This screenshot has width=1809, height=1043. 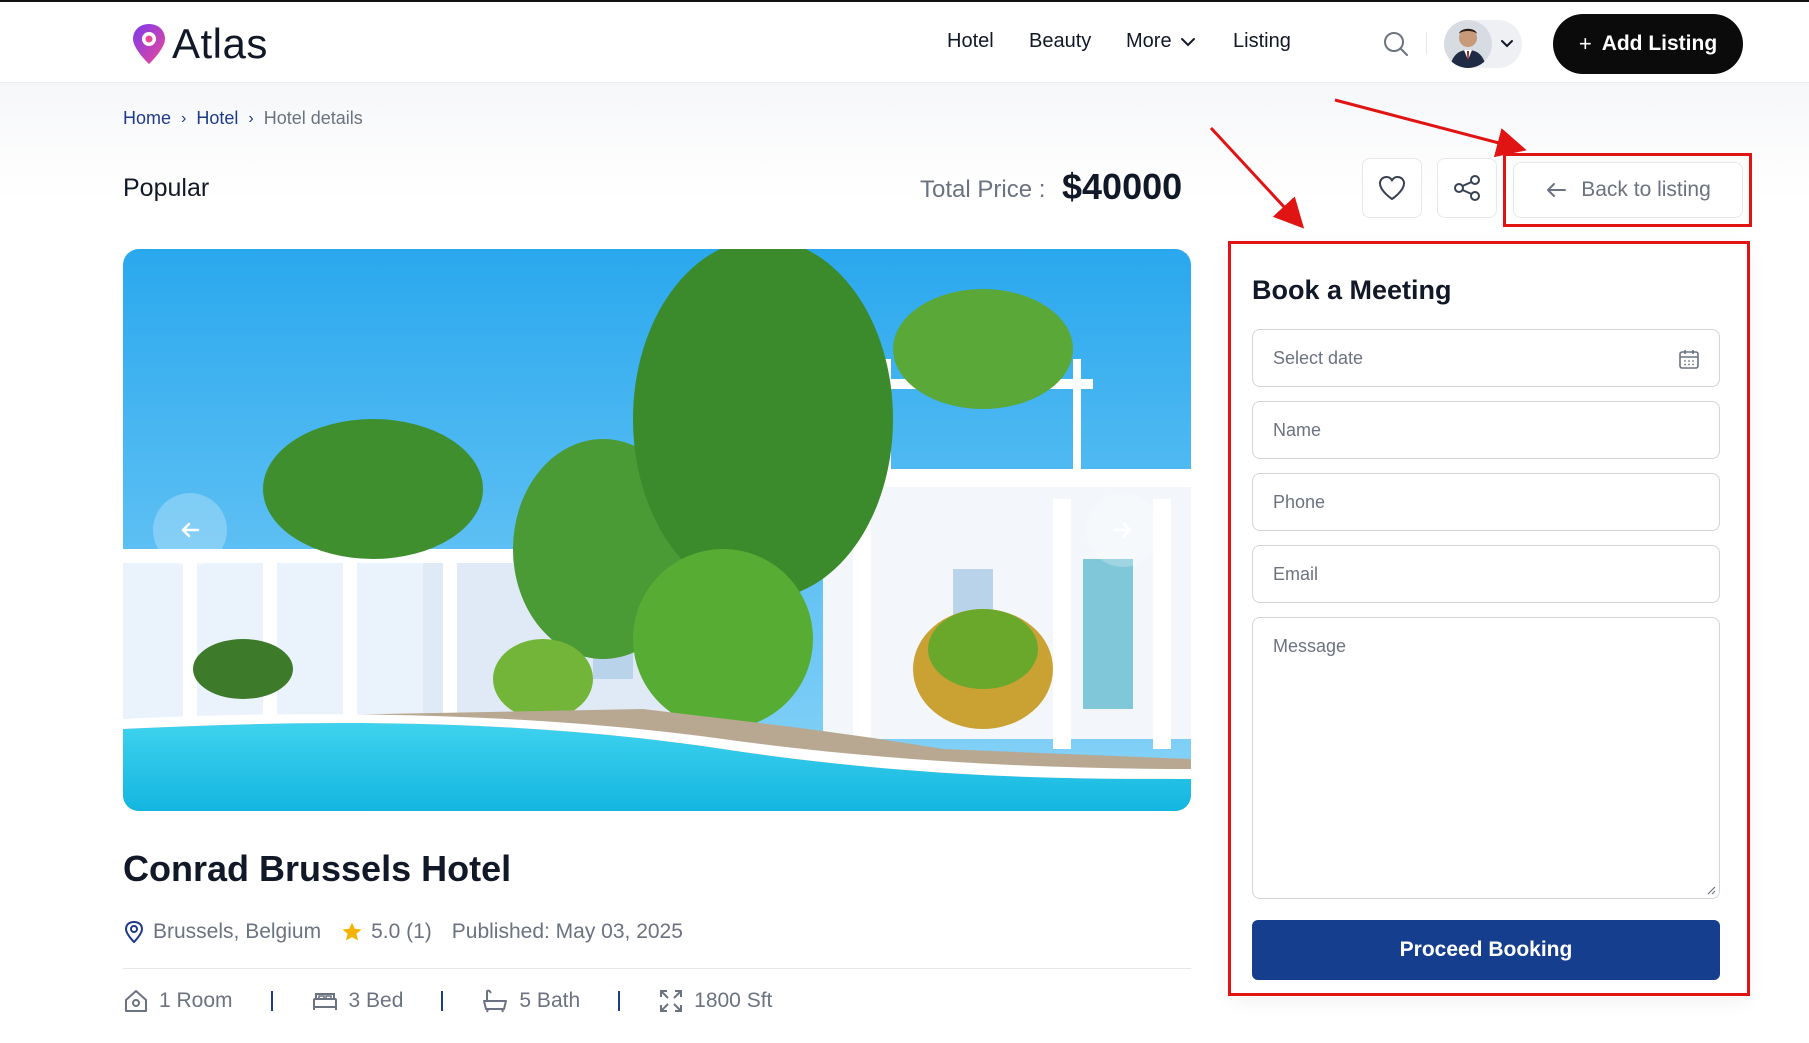 I want to click on plus-icon: +, so click(x=1585, y=43).